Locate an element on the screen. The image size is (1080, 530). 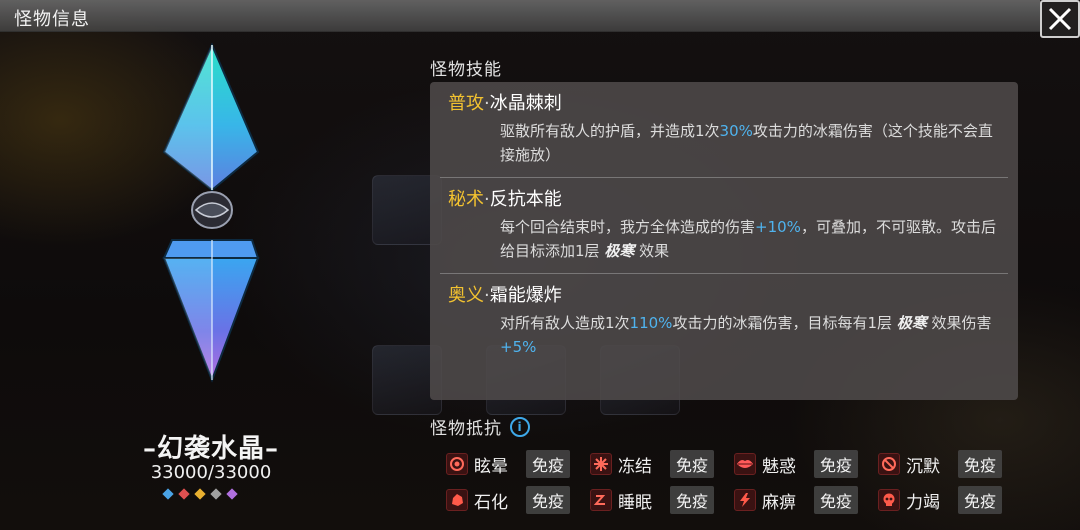
resistance-item: 魅惑 免疫 is located at coordinates (806, 464).